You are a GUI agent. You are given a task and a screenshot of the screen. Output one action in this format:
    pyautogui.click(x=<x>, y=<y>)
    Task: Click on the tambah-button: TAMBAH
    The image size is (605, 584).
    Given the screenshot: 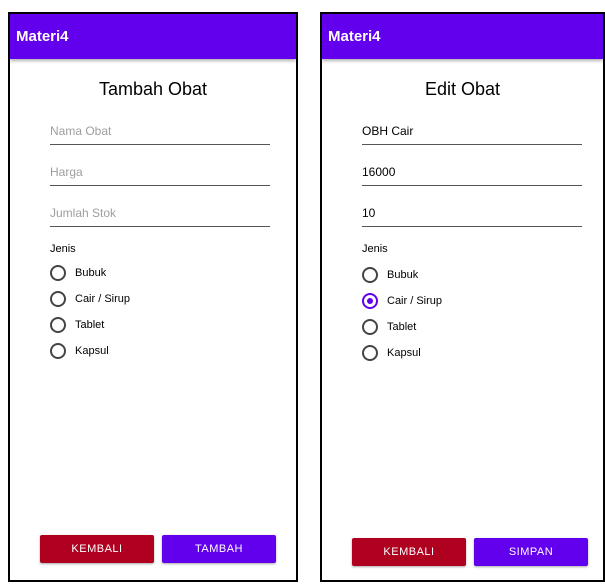 What is the action you would take?
    pyautogui.click(x=219, y=549)
    